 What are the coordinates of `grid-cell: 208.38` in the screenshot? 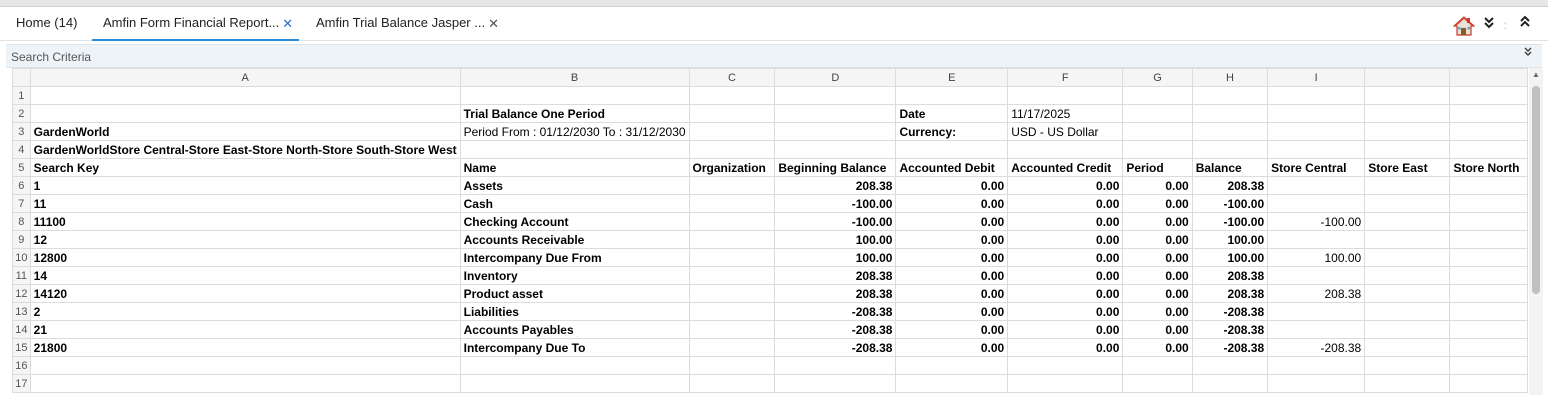 It's located at (1230, 293).